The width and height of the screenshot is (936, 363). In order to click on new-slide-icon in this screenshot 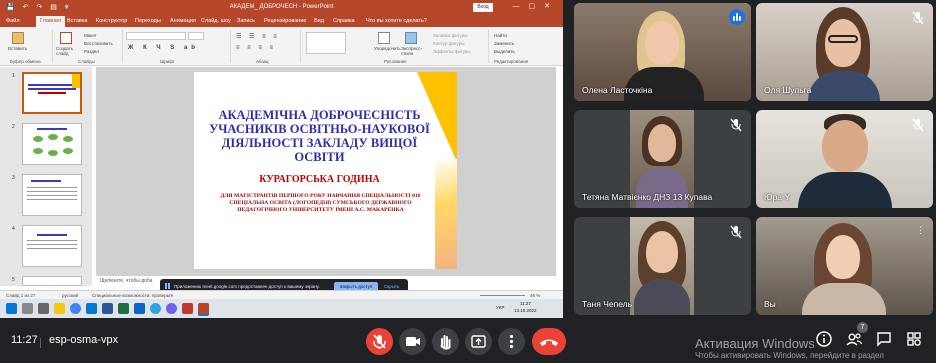, I will do `click(66, 38)`.